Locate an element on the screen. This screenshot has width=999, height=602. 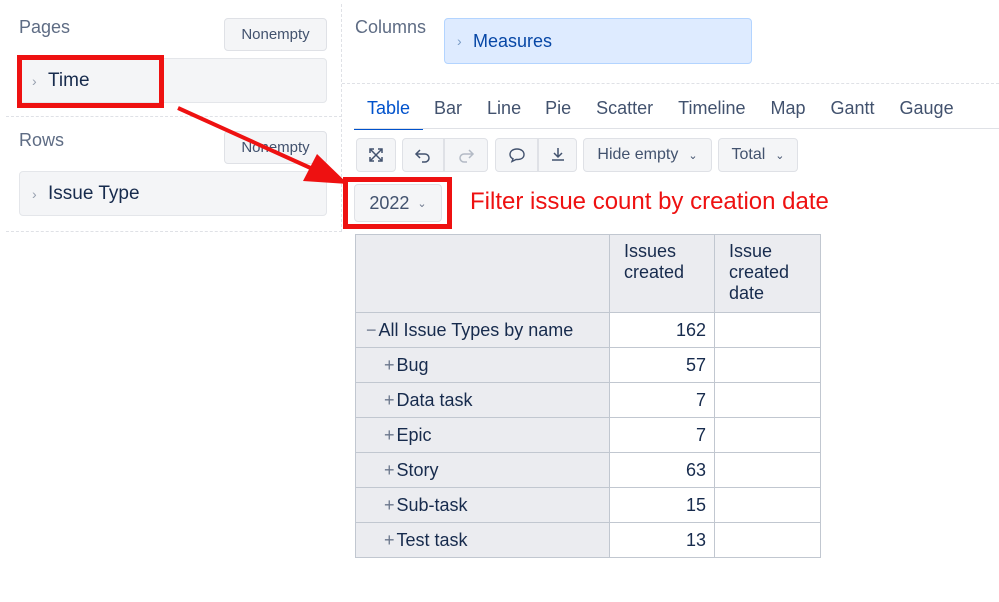
column-header-issue-created-date: Issue created date is located at coordinates (767, 273).